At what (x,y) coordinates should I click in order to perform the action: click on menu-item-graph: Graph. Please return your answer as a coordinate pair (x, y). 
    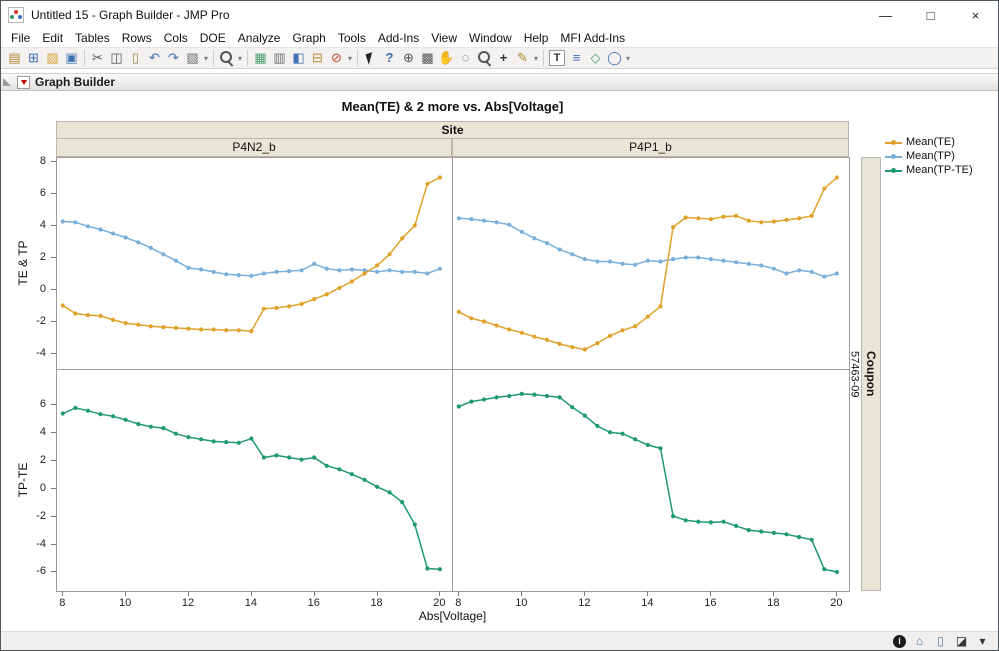
    Looking at the image, I should click on (308, 38).